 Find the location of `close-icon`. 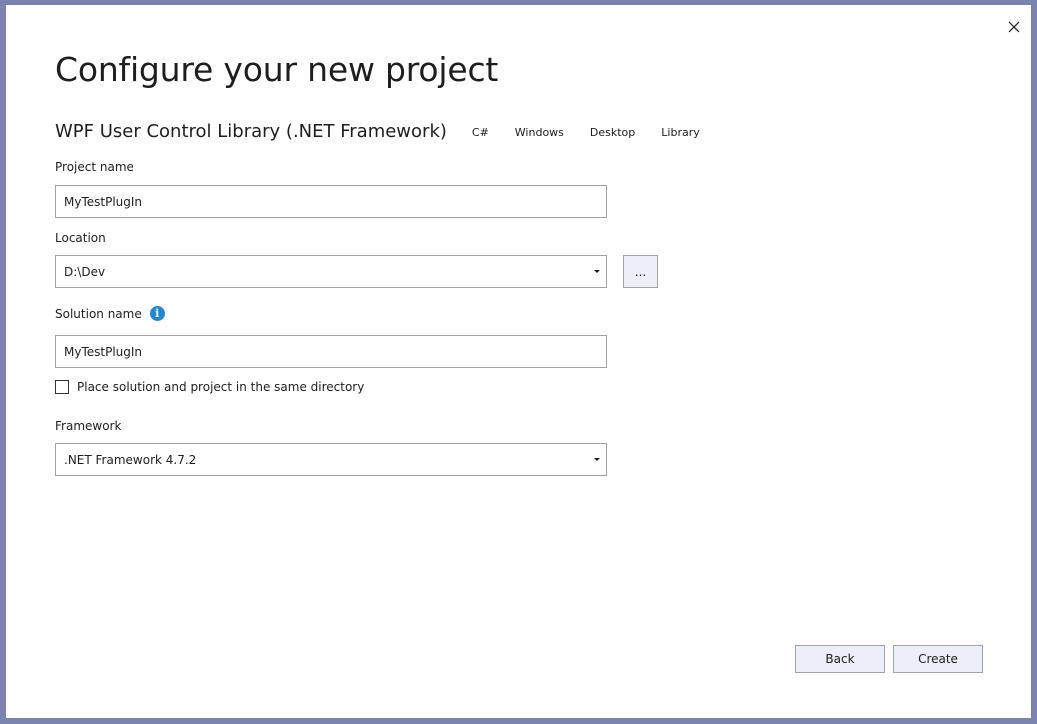

close-icon is located at coordinates (1014, 27).